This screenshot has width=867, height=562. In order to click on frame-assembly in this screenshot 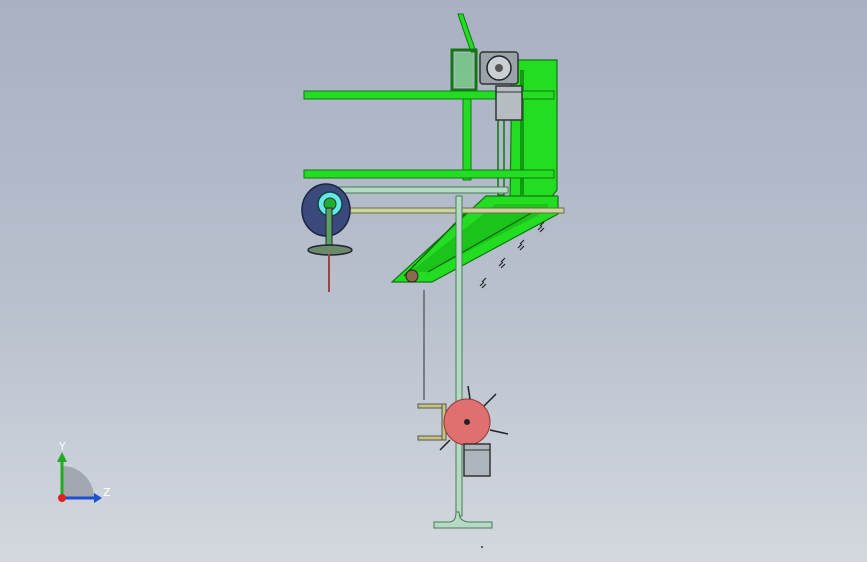, I will do `click(434, 148)`.